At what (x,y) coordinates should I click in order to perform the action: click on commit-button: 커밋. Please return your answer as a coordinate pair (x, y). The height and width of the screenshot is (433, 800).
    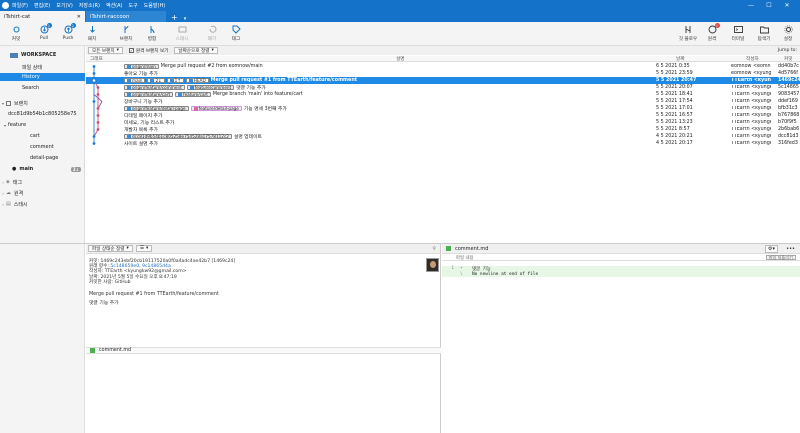
    Looking at the image, I should click on (16, 33).